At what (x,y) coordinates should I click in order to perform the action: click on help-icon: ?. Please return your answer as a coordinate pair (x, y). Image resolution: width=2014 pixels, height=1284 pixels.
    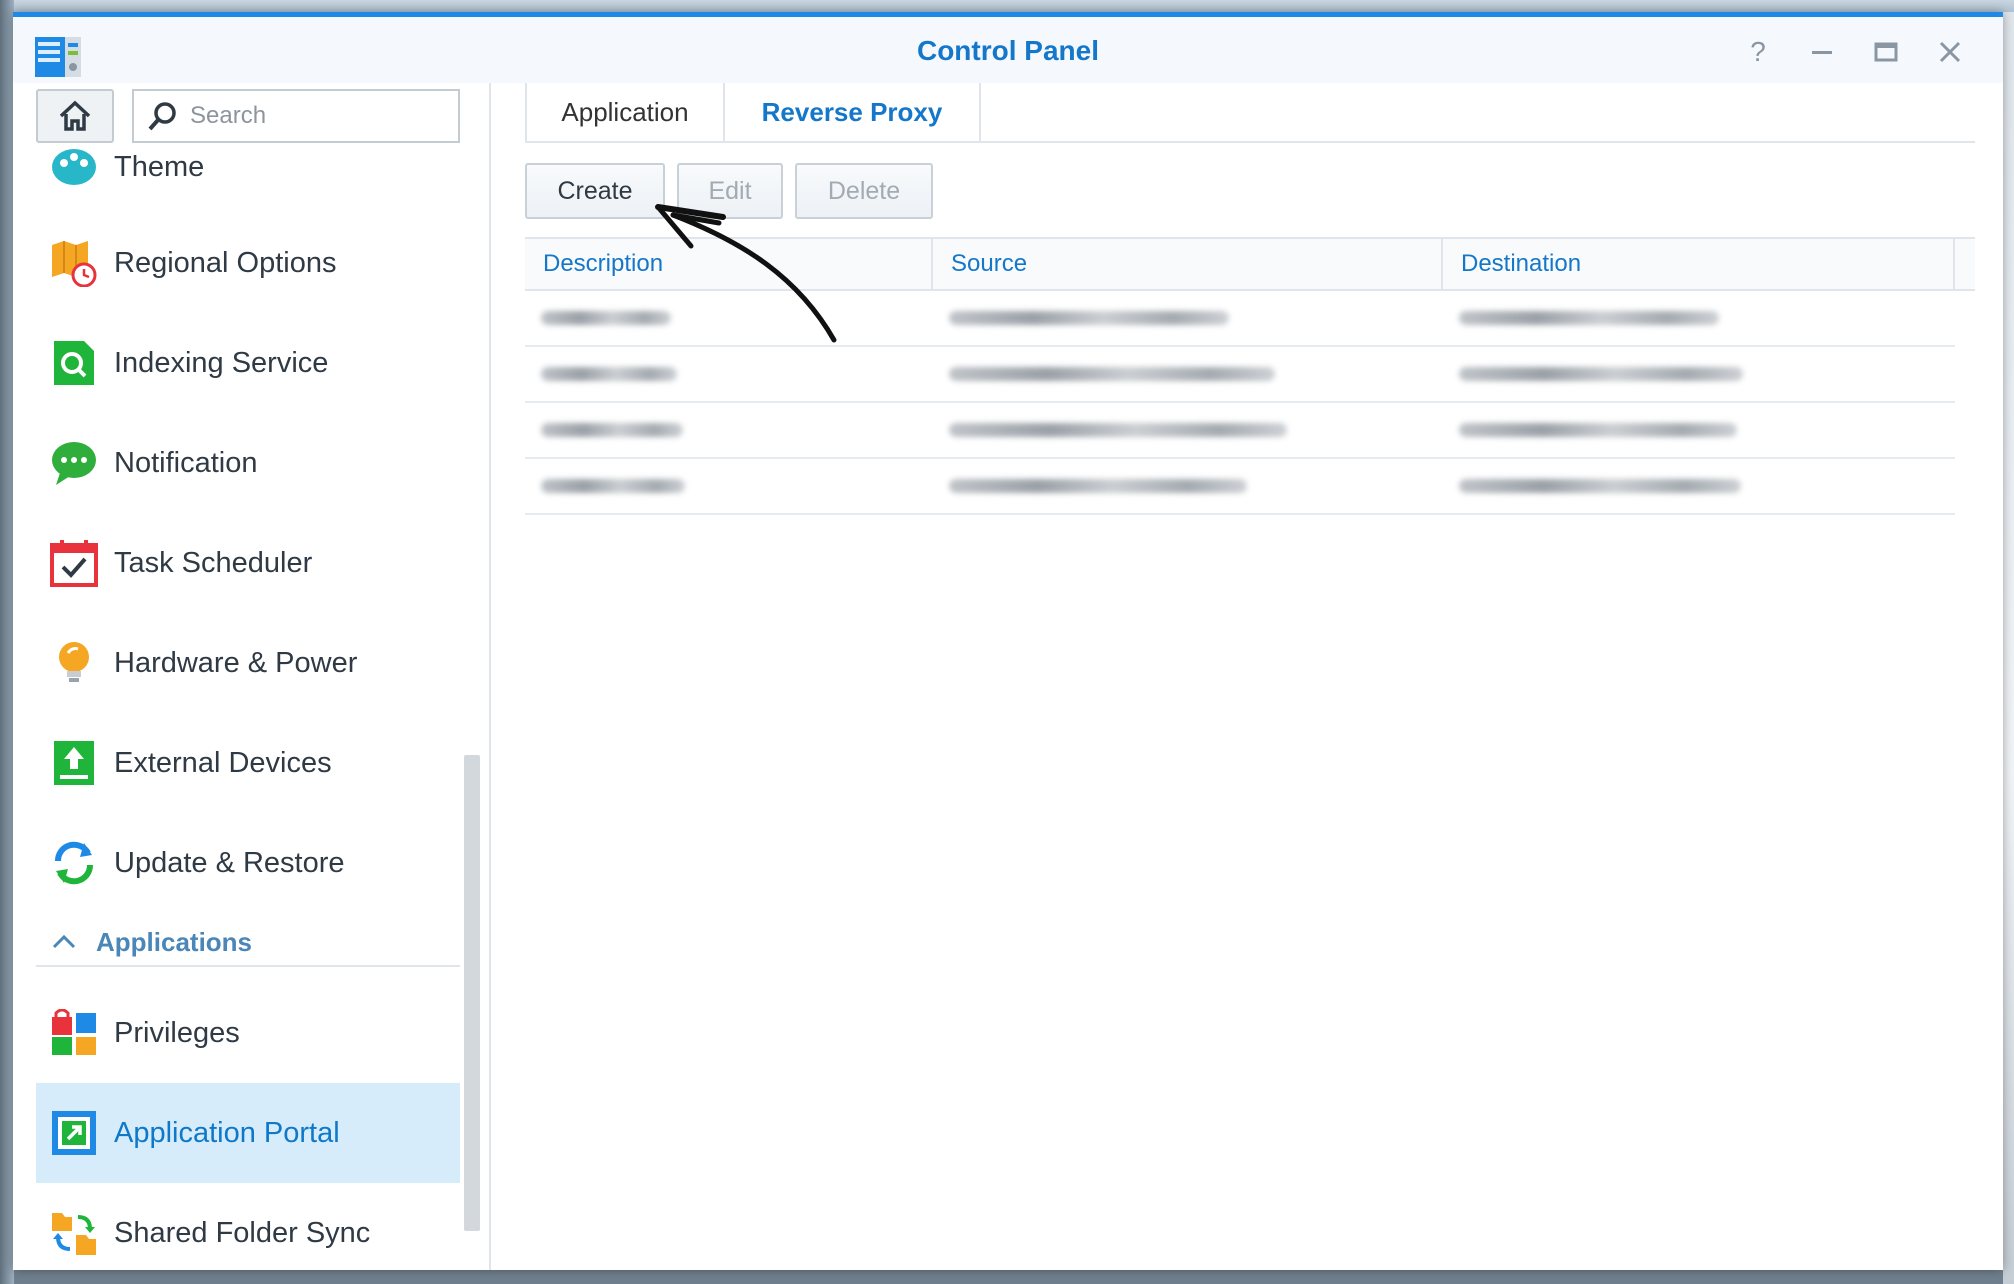
    Looking at the image, I should click on (1758, 51).